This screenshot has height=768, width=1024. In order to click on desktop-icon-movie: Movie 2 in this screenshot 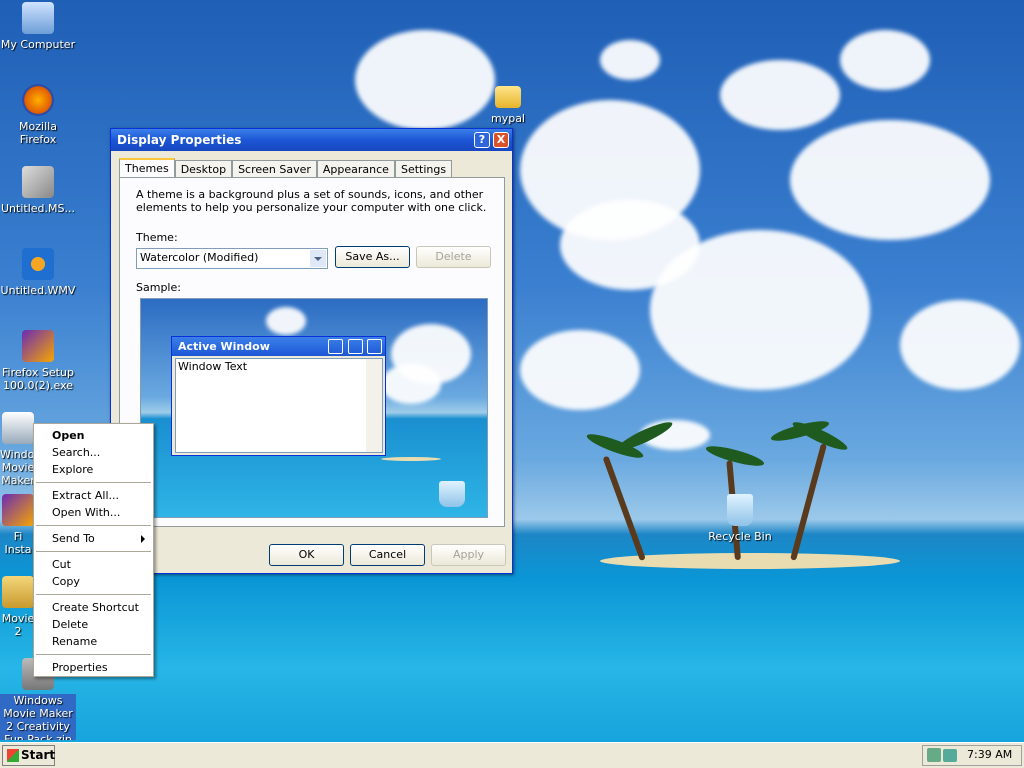, I will do `click(18, 607)`.